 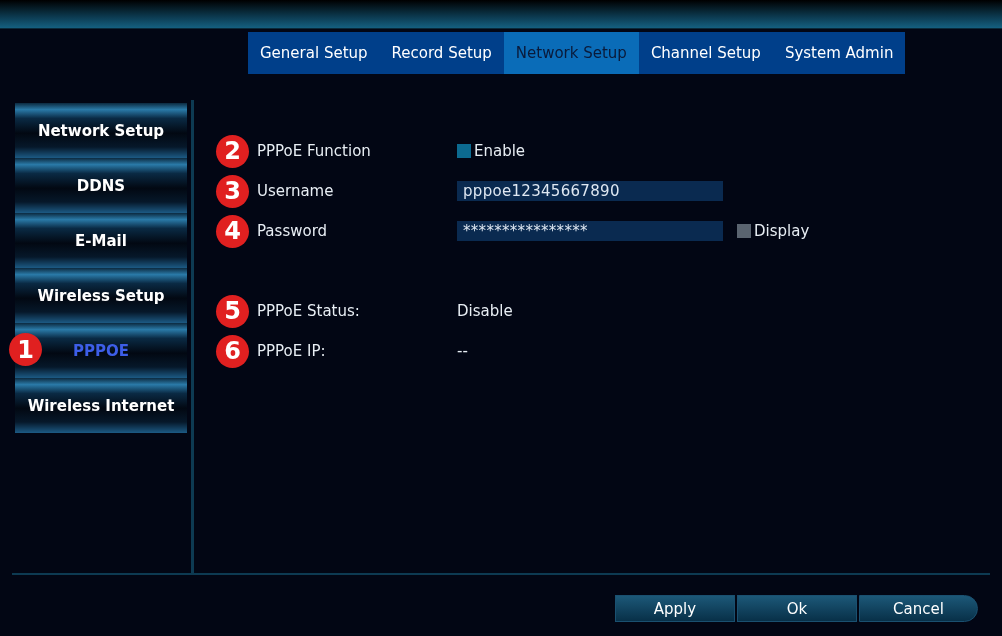 What do you see at coordinates (590, 191) in the screenshot?
I see `input-field: pppoe12345667890` at bounding box center [590, 191].